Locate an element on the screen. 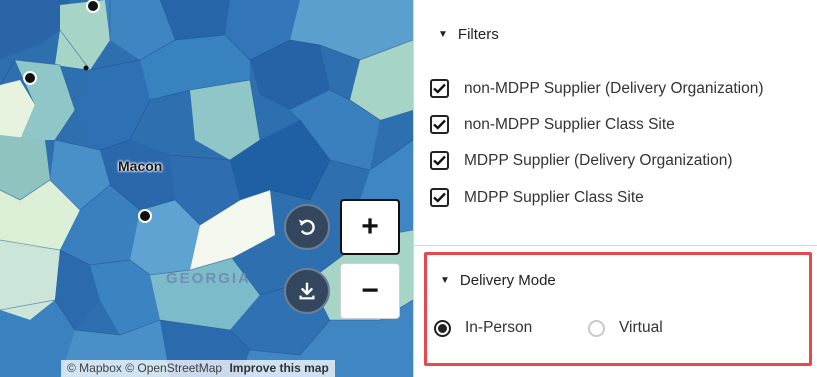 This screenshot has height=377, width=817. download-button is located at coordinates (307, 291).